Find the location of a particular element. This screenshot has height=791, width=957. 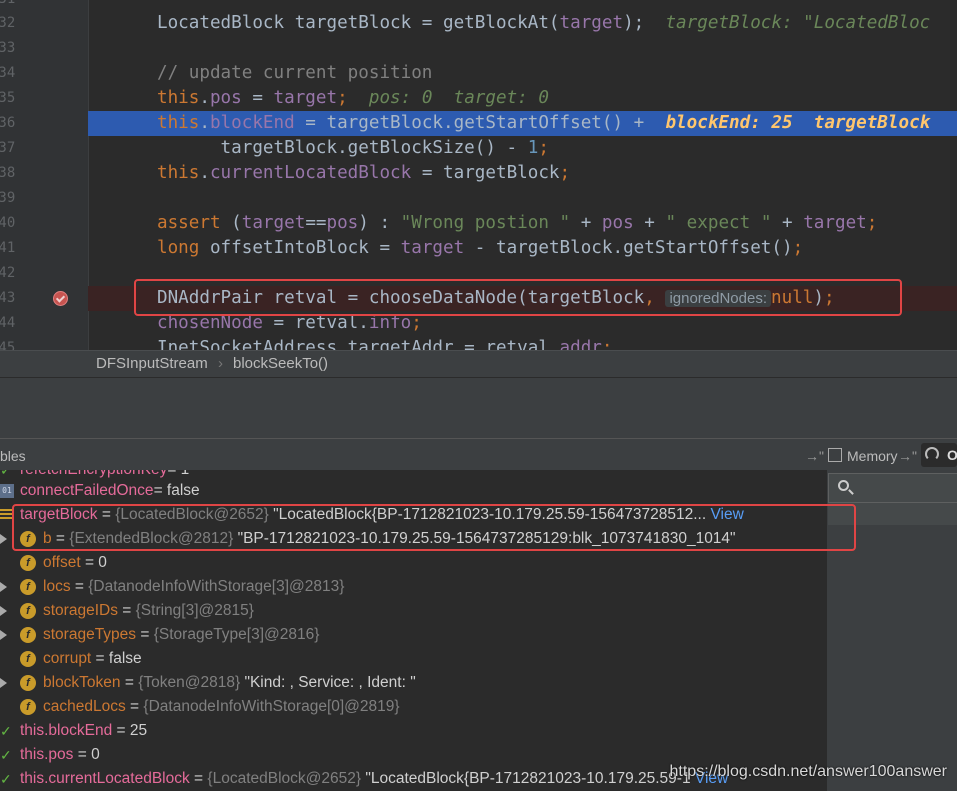

line-number: 532 is located at coordinates (8, 23).